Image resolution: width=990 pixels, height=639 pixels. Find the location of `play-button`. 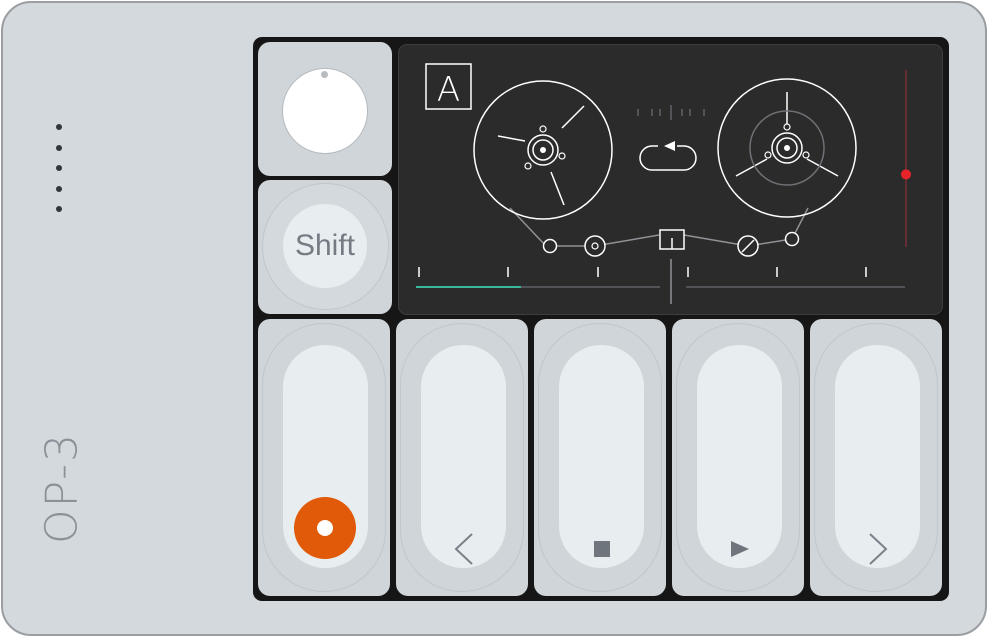

play-button is located at coordinates (738, 457).